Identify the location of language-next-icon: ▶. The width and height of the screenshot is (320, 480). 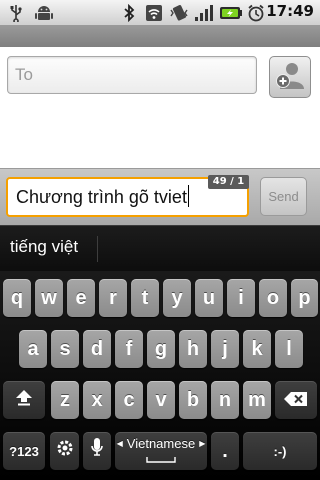
(202, 443).